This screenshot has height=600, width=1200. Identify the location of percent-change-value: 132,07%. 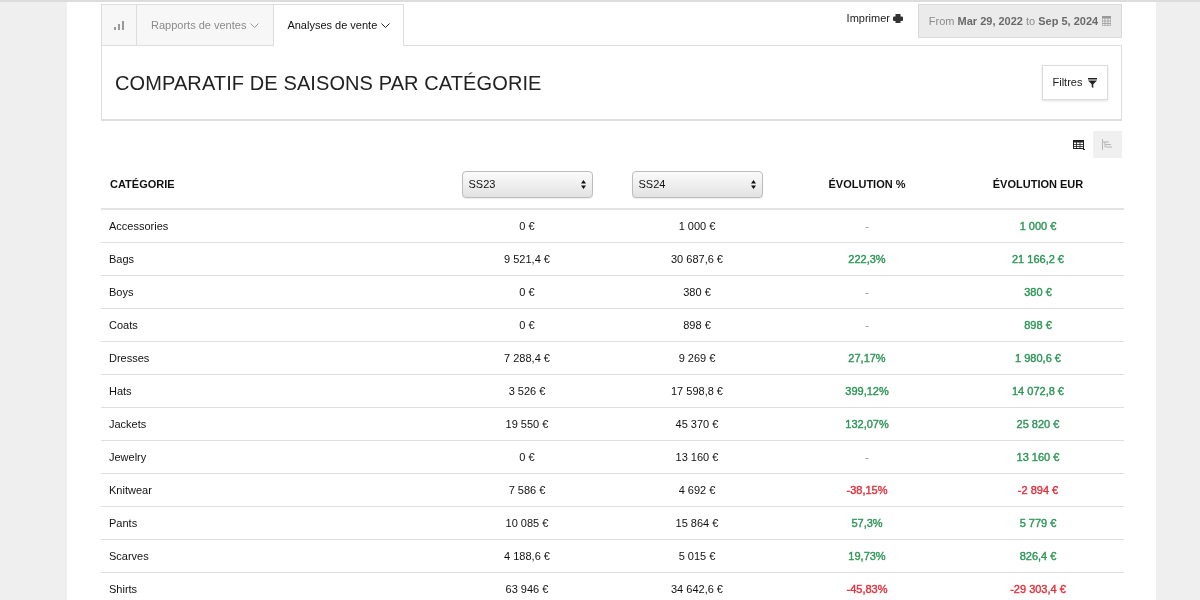
(867, 423).